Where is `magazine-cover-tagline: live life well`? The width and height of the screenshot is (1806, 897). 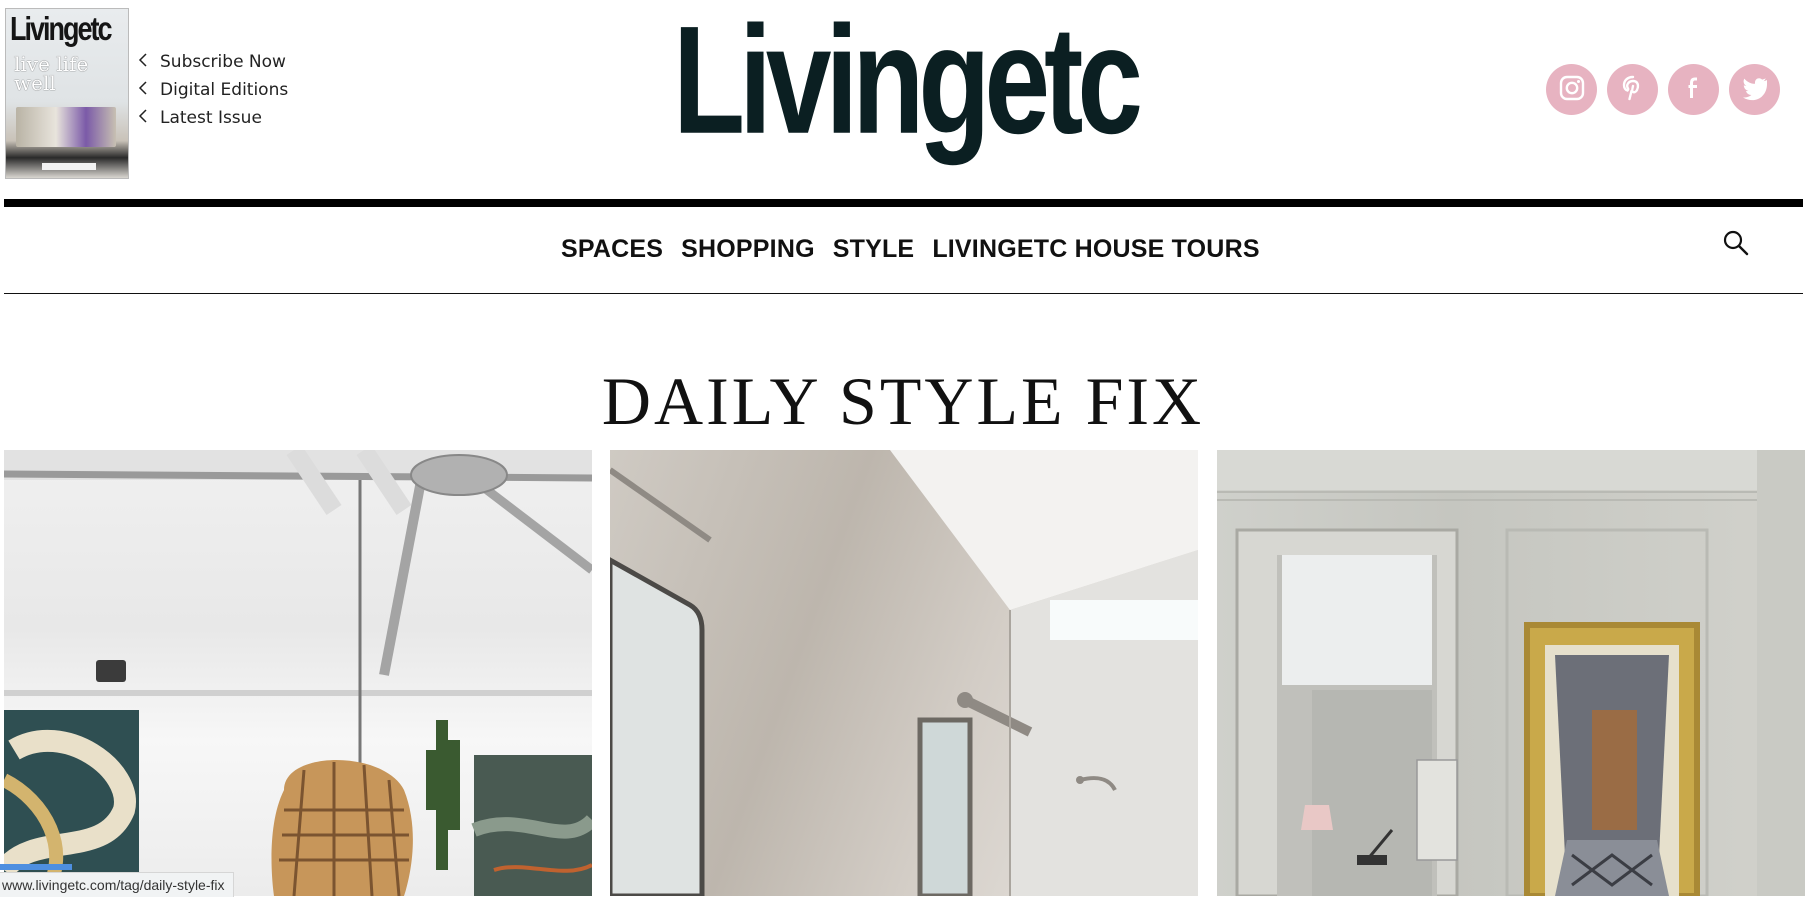
magazine-cover-tagline: live life well is located at coordinates (51, 73).